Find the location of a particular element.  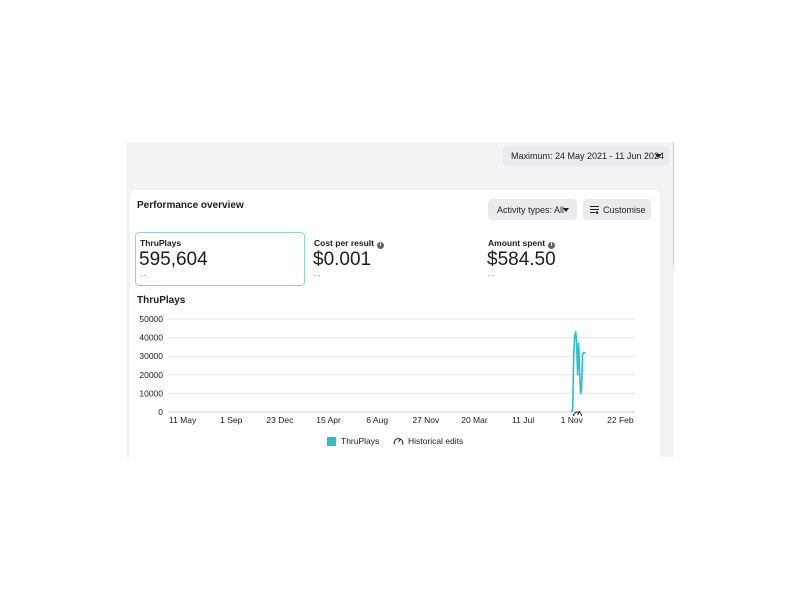

x-tick-label: 1 Sep is located at coordinates (231, 420).